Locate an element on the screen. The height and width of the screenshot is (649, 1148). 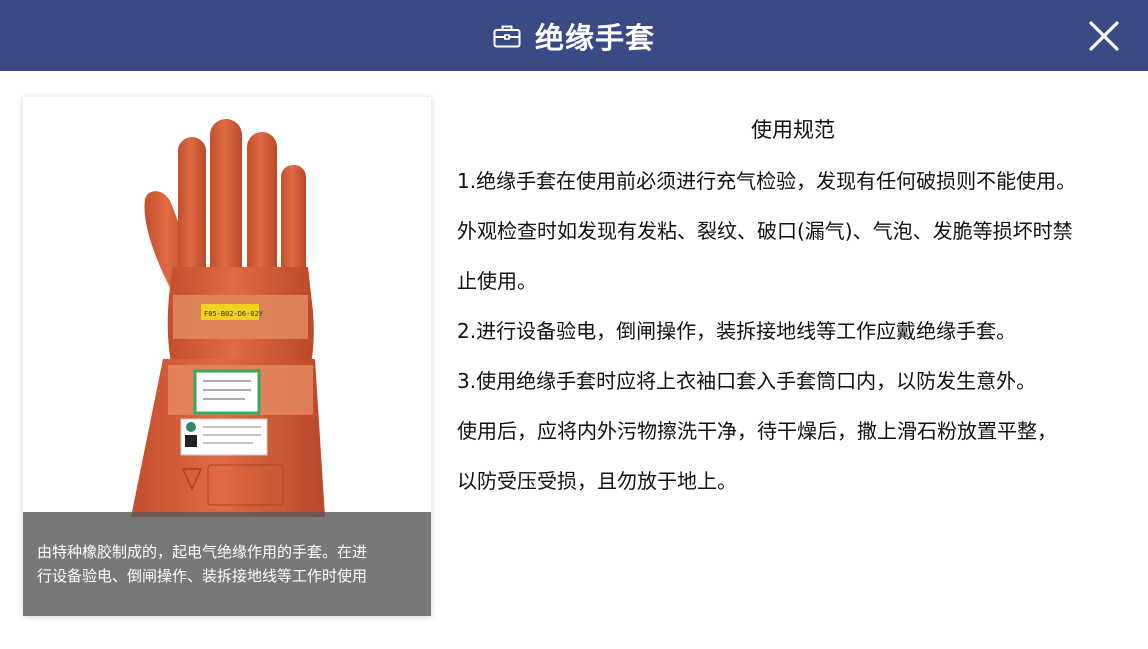
rules-line: 1.绝缘手套在使用前必须进行充气检验，发现有任何破损则不能使用。 is located at coordinates (767, 181).